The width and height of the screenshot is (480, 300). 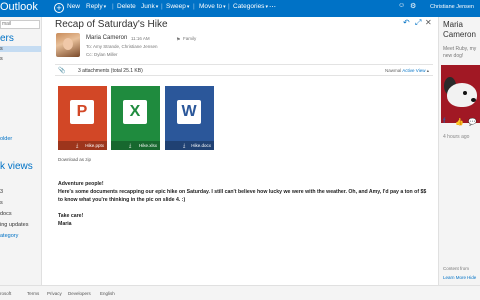 I want to click on view-item: s, so click(x=1, y=203).